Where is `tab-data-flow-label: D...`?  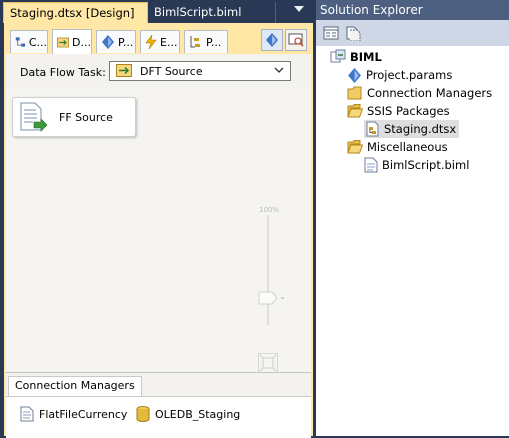 tab-data-flow-label: D... is located at coordinates (81, 42).